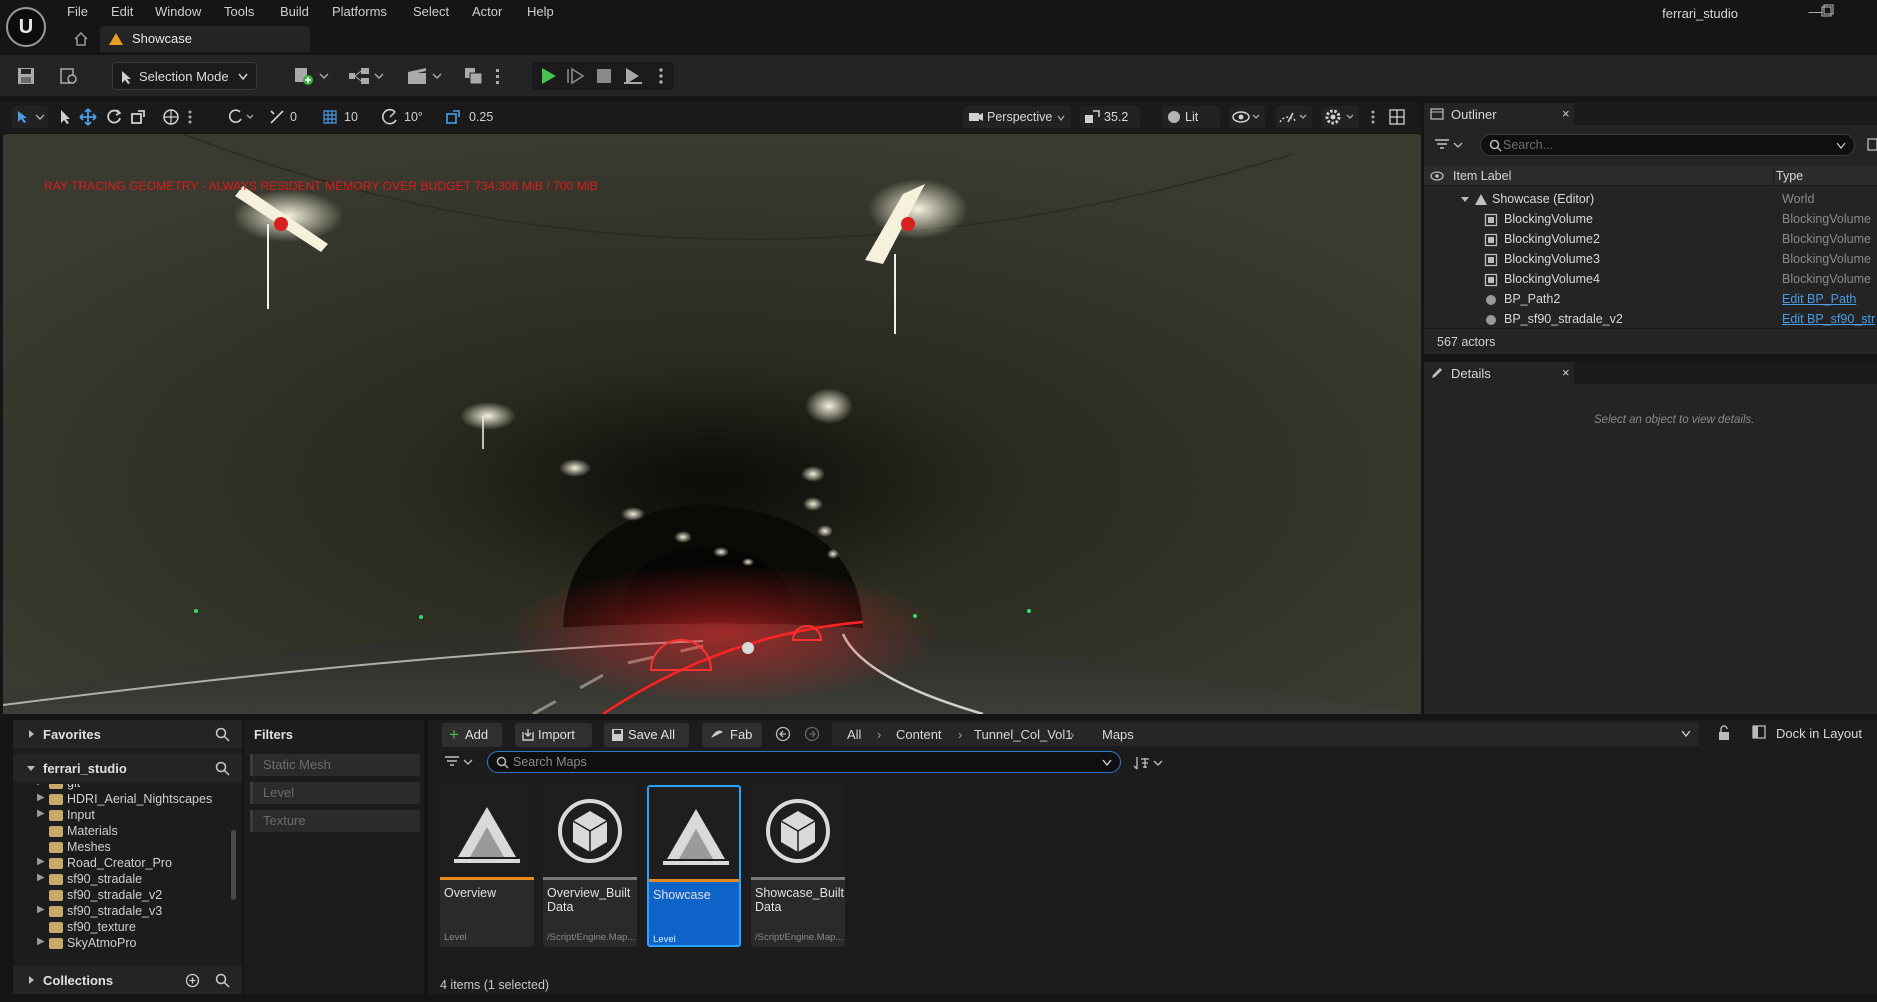  What do you see at coordinates (120, 832) in the screenshot?
I see `folder-item: Materials` at bounding box center [120, 832].